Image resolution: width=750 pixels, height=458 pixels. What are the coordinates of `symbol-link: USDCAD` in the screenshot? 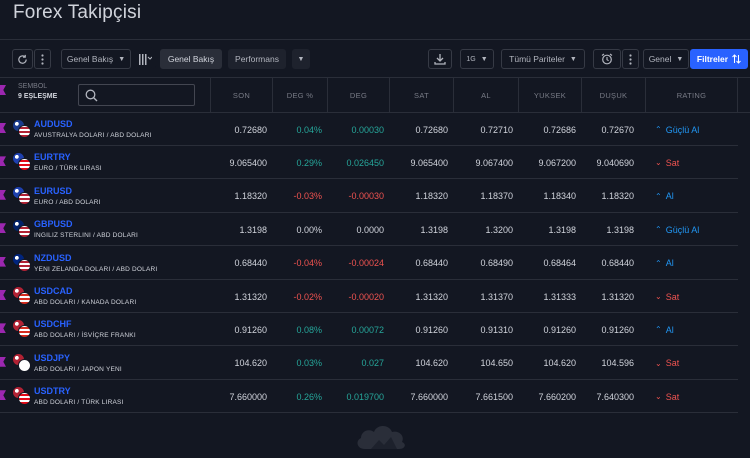 It's located at (53, 291).